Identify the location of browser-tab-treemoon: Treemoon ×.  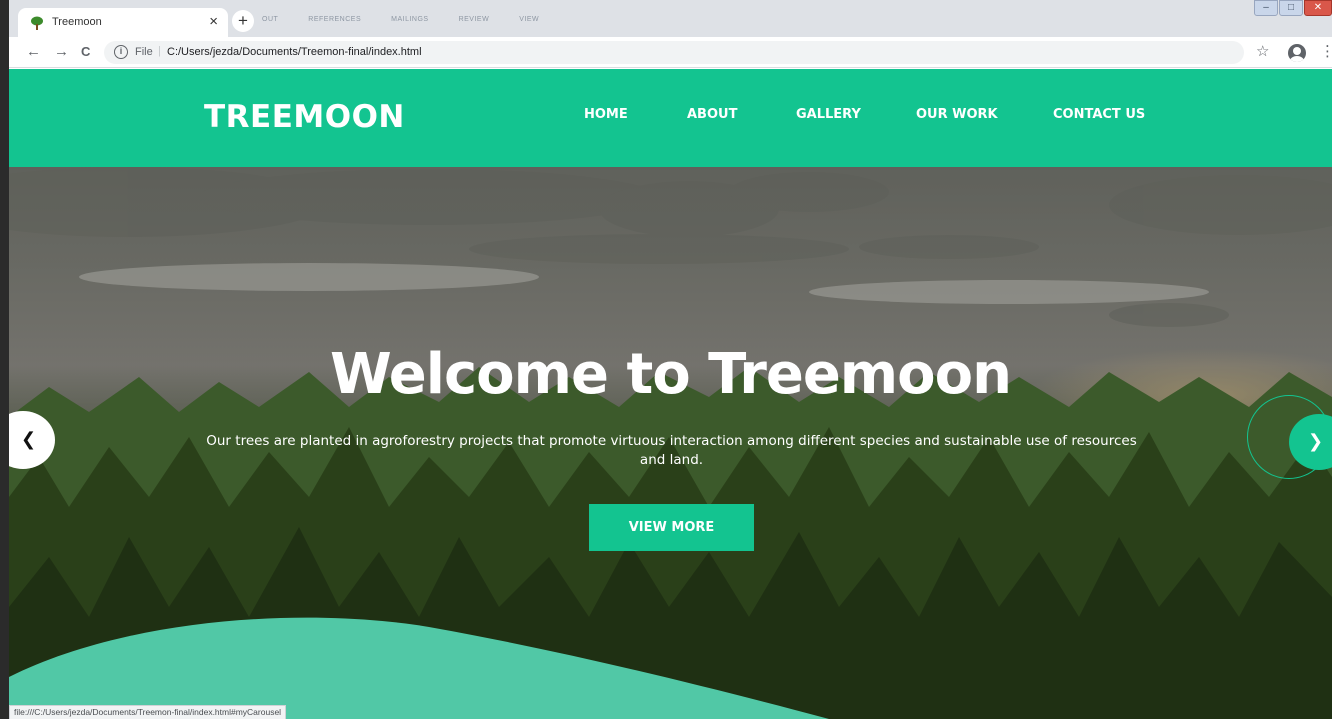
(123, 22).